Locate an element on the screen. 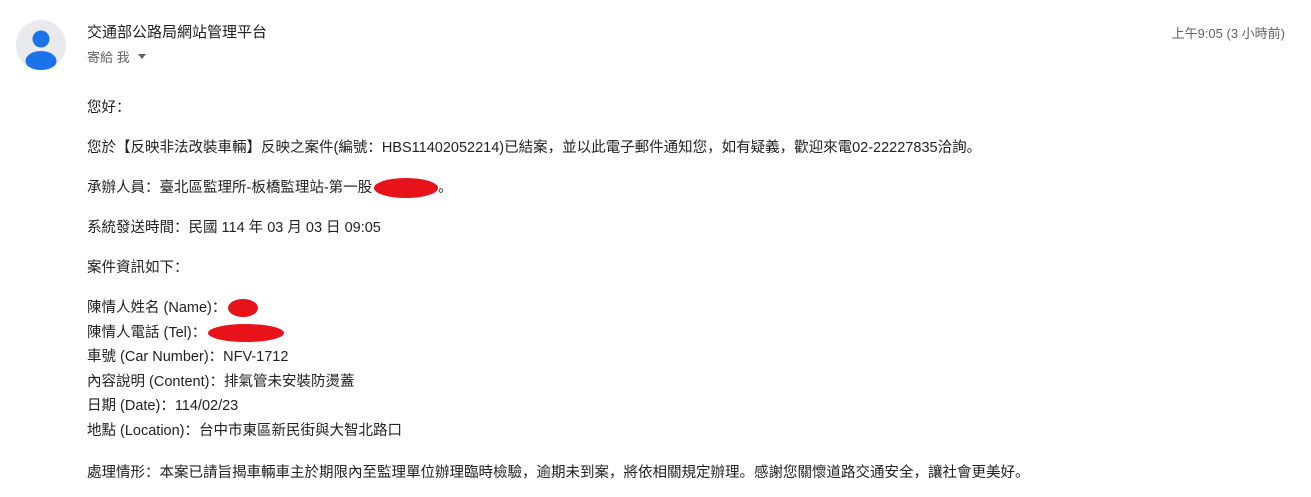  handler-label: 承辦人員：臺北區監理所-板橋監理站-第一股 is located at coordinates (230, 188).